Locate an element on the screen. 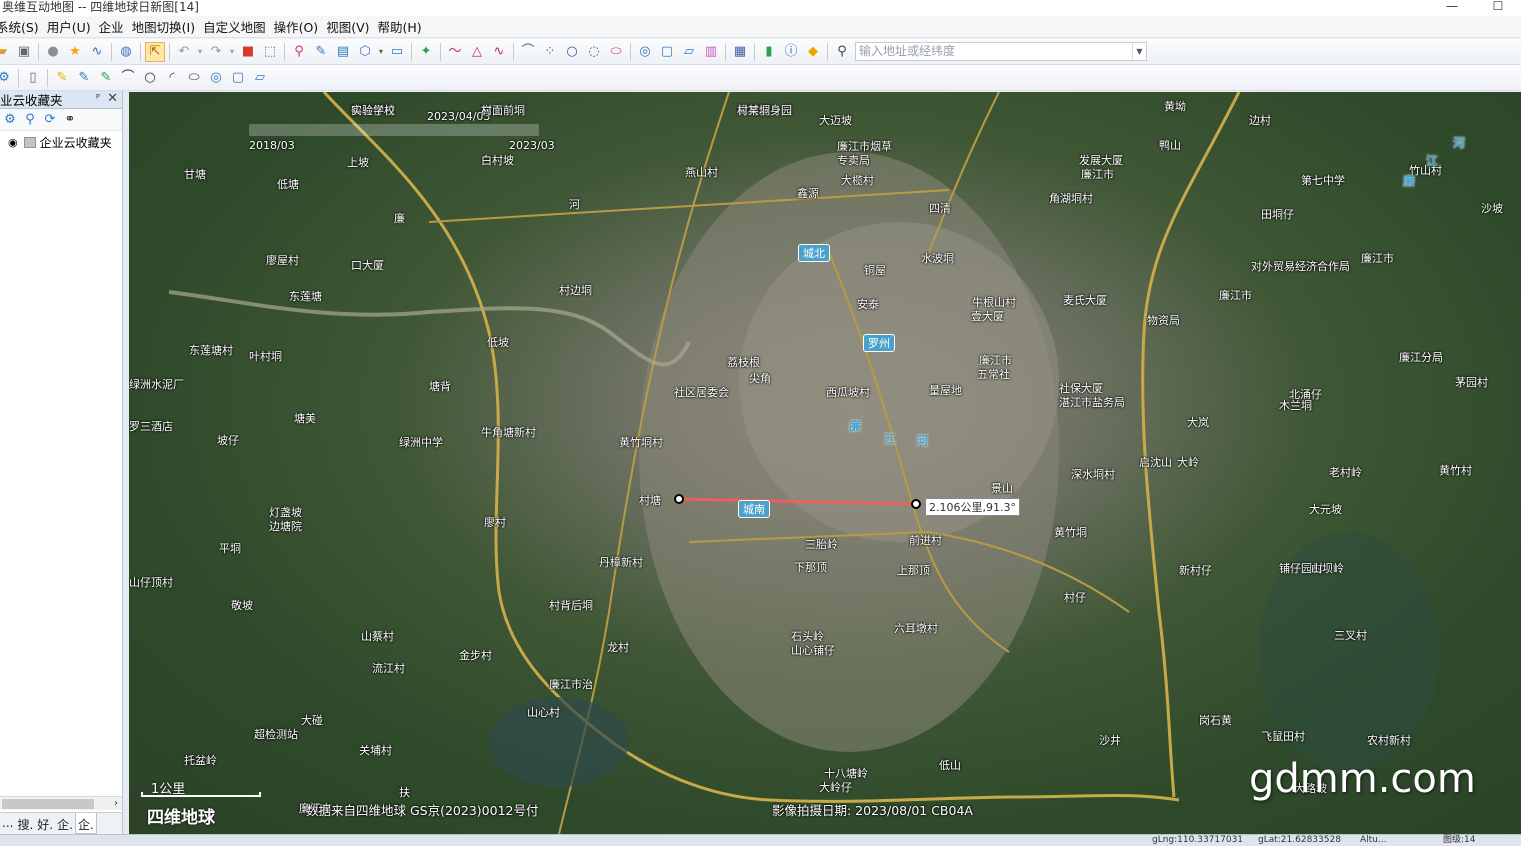 The height and width of the screenshot is (846, 1521). open-folder-icon: ▰ is located at coordinates (6, 52).